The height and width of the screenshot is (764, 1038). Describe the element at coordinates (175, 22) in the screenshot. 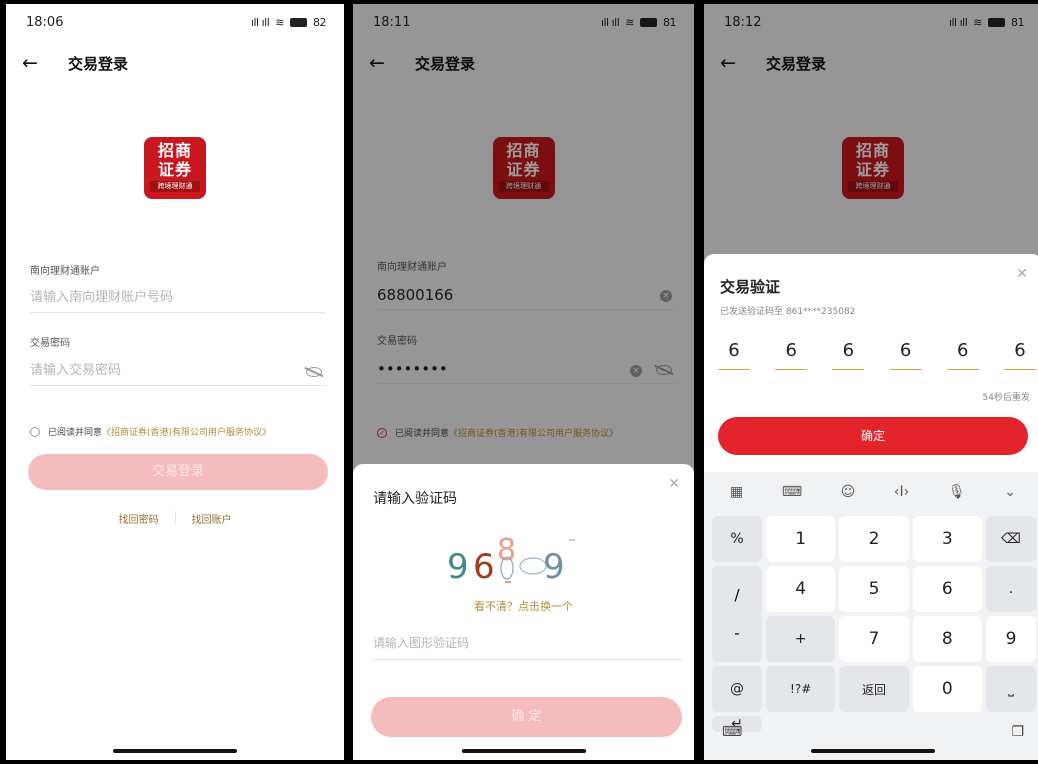

I see `status-bar: 18:06 ıll ıll ≋ 82` at that location.